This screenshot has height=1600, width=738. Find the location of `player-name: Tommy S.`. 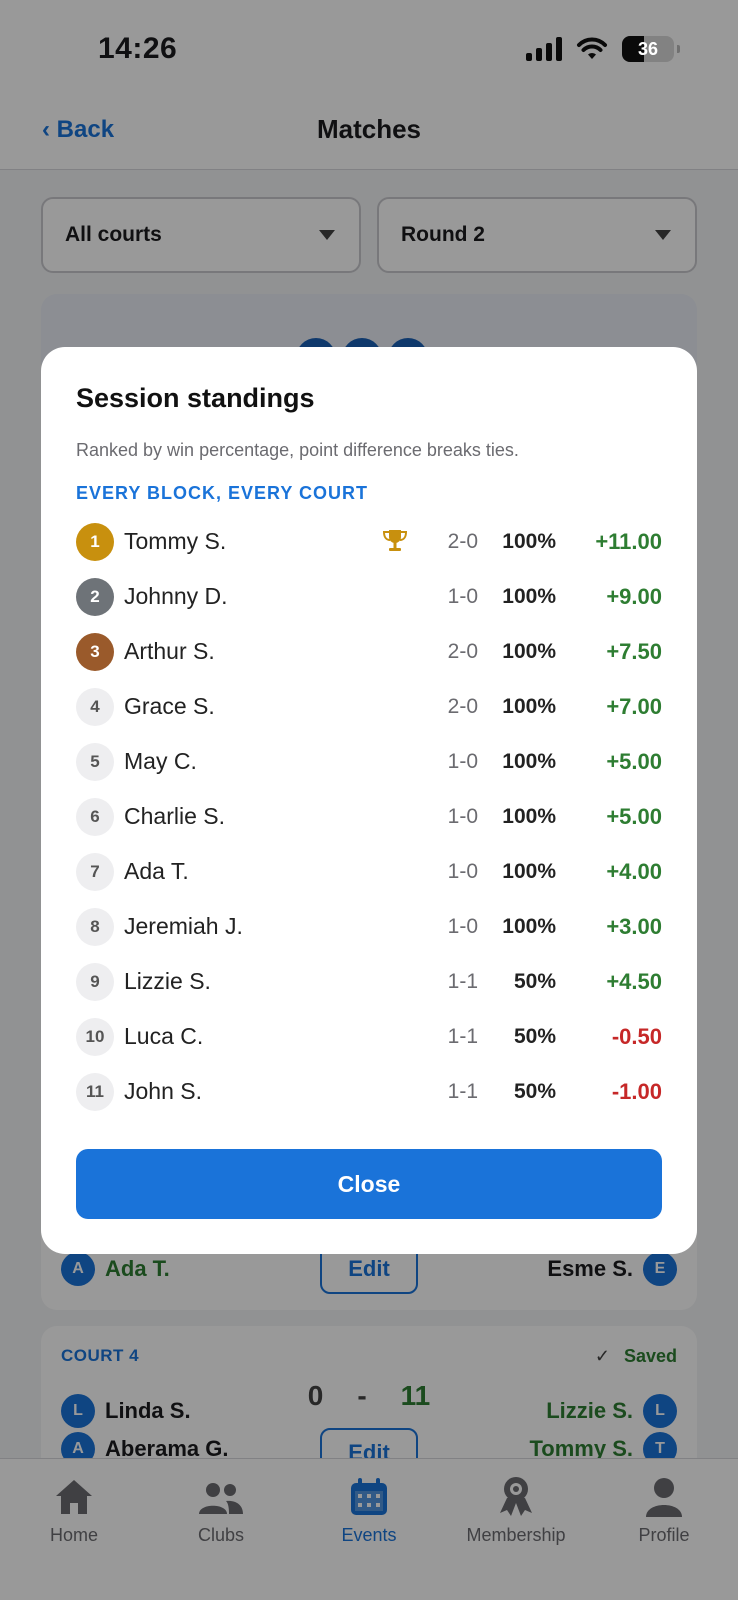

player-name: Tommy S. is located at coordinates (175, 541).